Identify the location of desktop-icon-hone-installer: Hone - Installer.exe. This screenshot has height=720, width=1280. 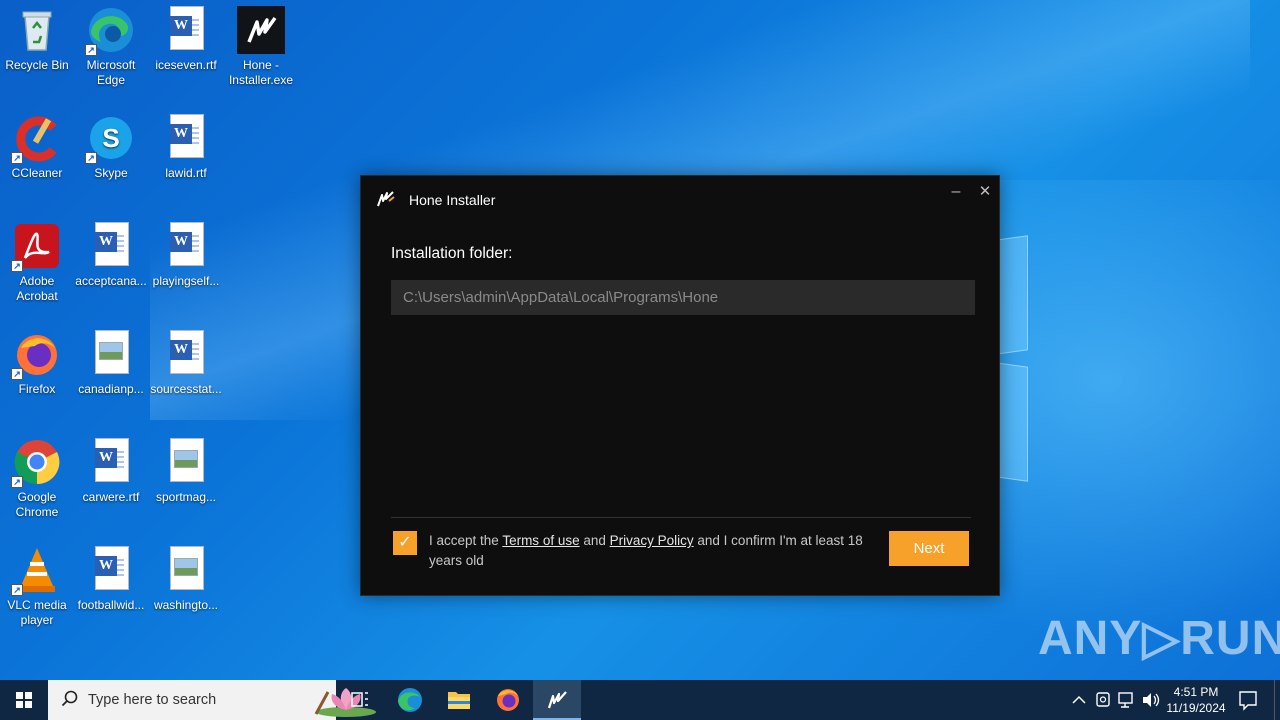
(261, 47).